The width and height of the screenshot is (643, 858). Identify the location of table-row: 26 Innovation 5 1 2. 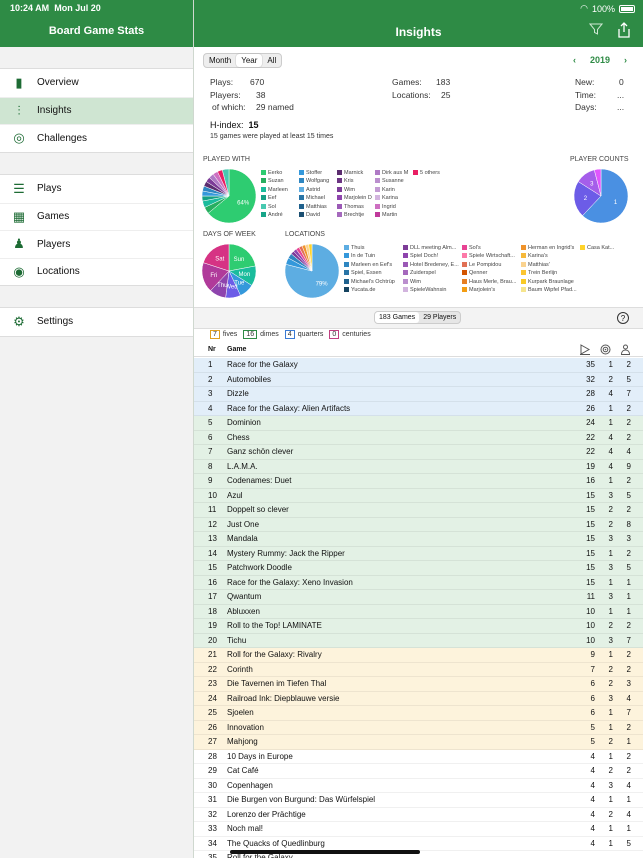
(418, 727).